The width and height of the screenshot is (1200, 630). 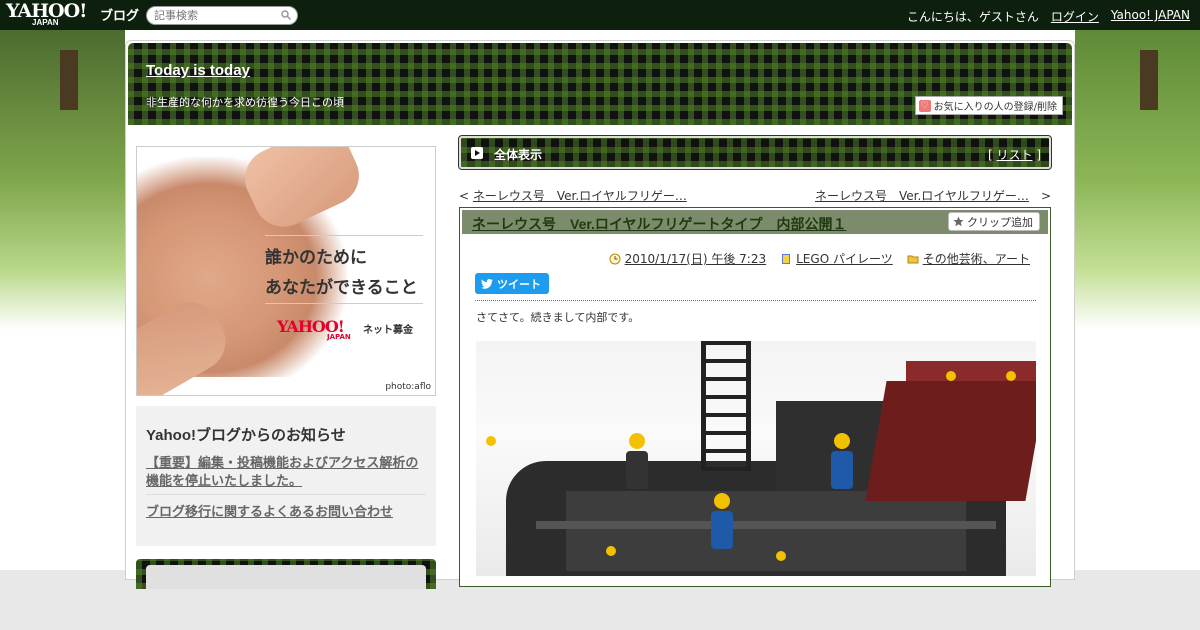 I want to click on list-view-link: リスト, so click(x=1014, y=155).